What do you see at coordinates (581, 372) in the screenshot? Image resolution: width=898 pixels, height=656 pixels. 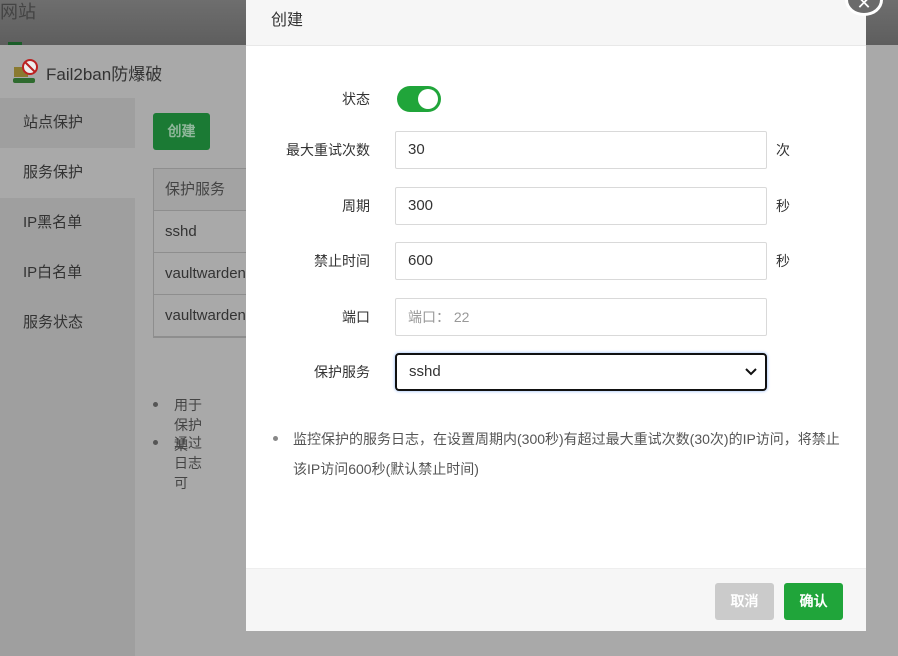 I see `service-select: sshd` at bounding box center [581, 372].